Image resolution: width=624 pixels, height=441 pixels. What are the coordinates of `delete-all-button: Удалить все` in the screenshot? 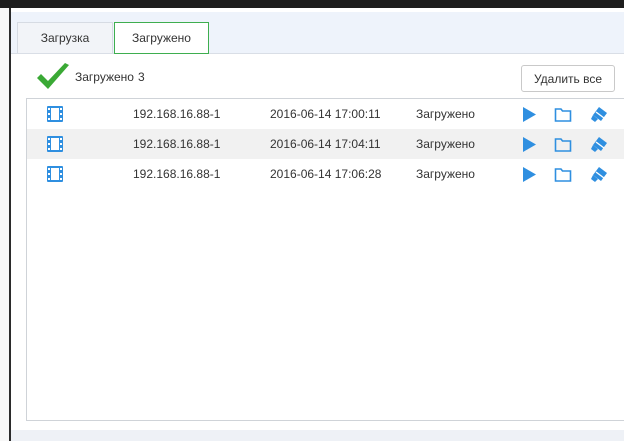 It's located at (568, 78).